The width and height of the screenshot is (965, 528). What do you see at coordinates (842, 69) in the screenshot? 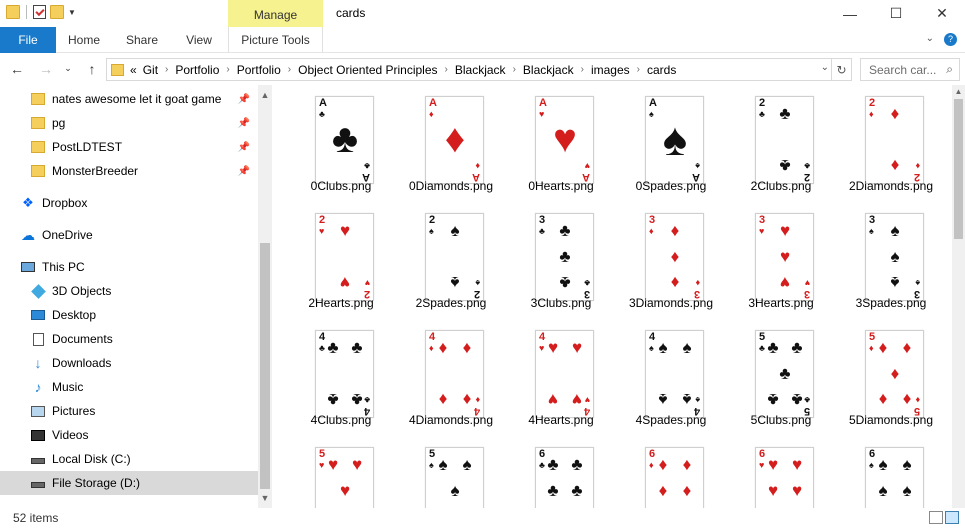
I see `refresh-button: ↻` at bounding box center [842, 69].